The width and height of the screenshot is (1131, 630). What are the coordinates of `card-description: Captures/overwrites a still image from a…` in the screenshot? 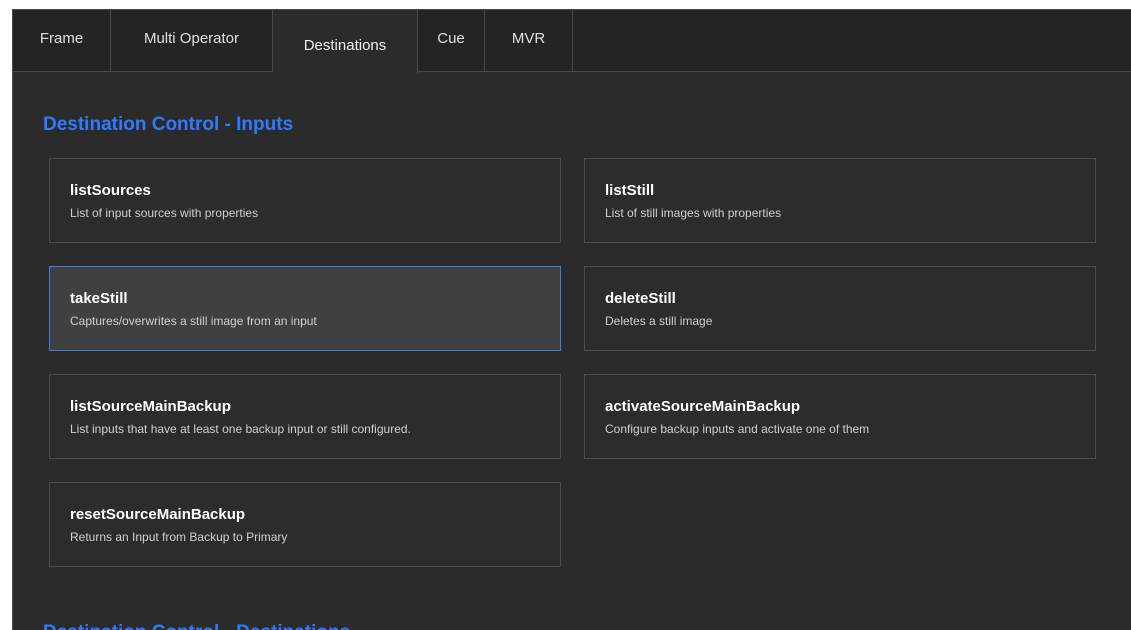 It's located at (193, 321).